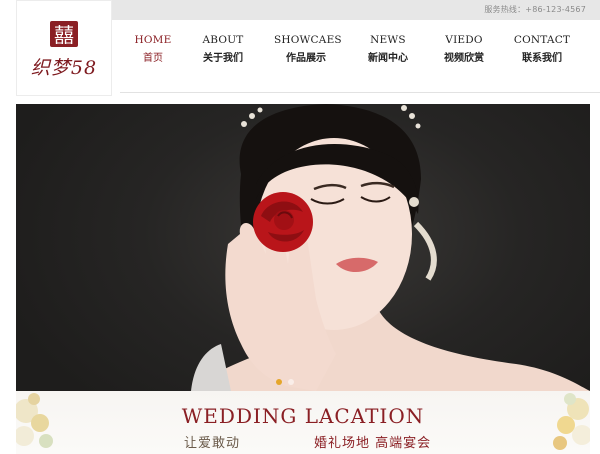 The height and width of the screenshot is (454, 600). What do you see at coordinates (308, 49) in the screenshot?
I see `nav-showcases: SHOWCAES 作品展示` at bounding box center [308, 49].